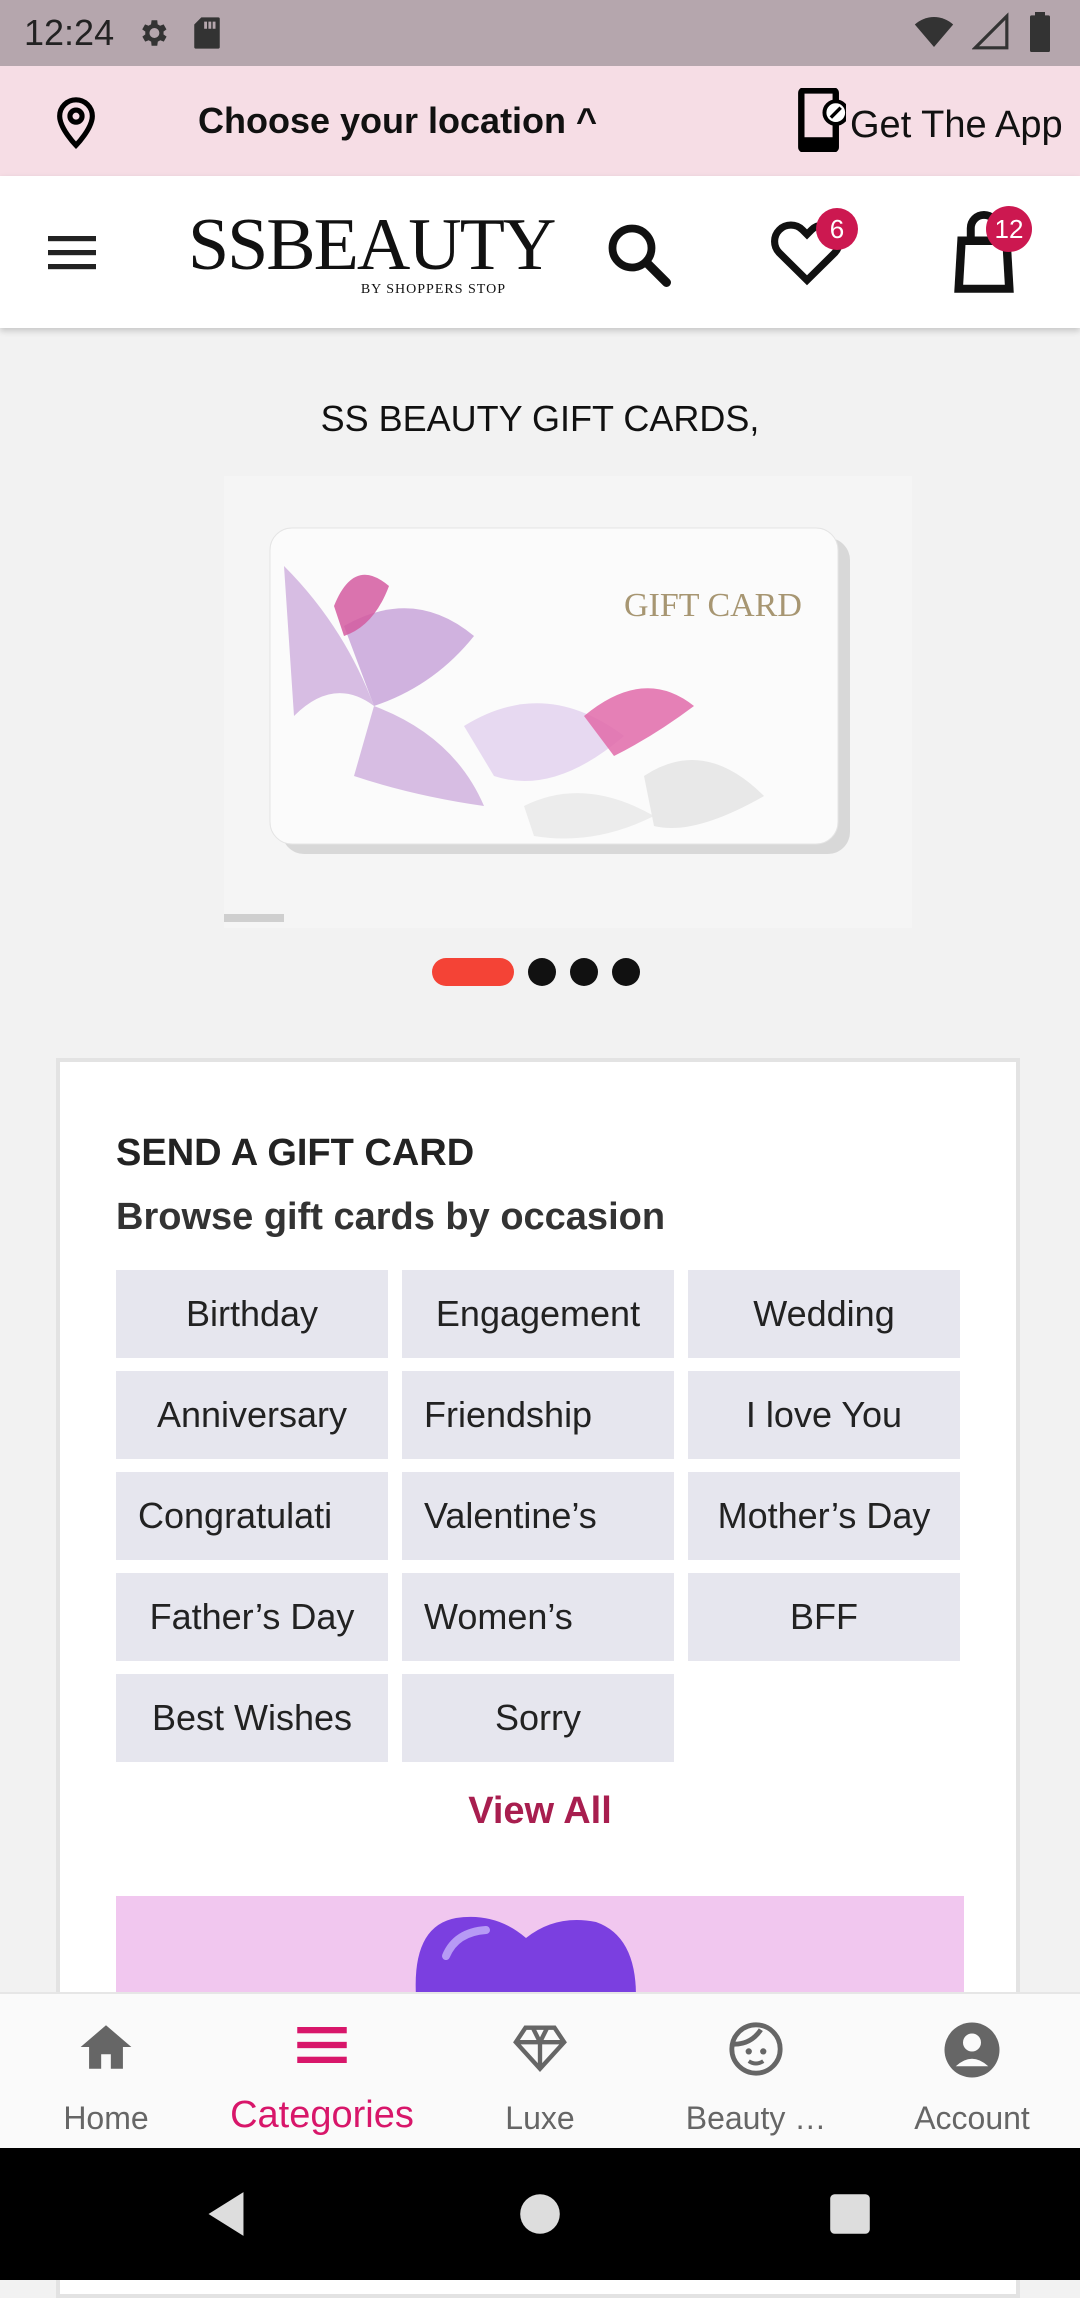 This screenshot has height=2298, width=1080. I want to click on nav-account: Account, so click(972, 2072).